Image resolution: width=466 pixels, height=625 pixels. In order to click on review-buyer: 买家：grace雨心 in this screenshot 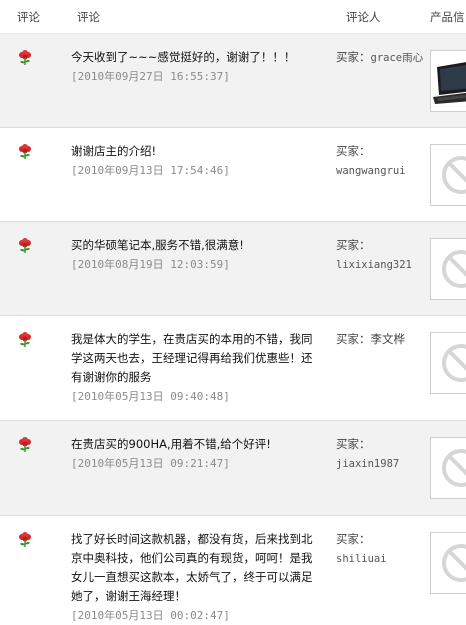, I will do `click(380, 58)`.